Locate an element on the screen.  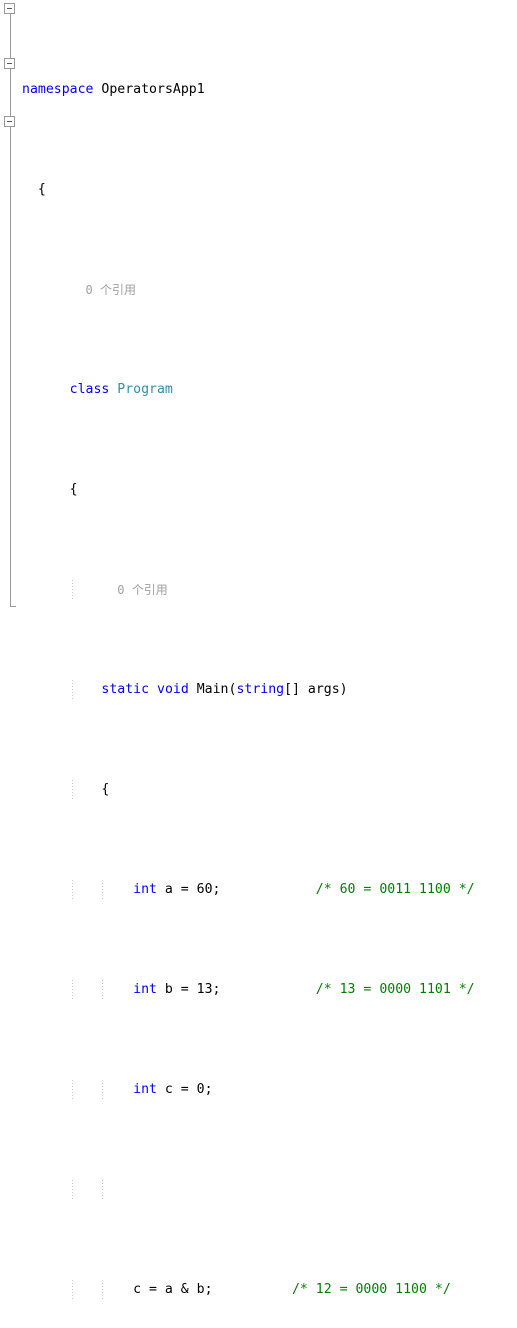
code-line-decl-b: int b = 13; /* 13 = 0000 1101 */ is located at coordinates (269, 990).